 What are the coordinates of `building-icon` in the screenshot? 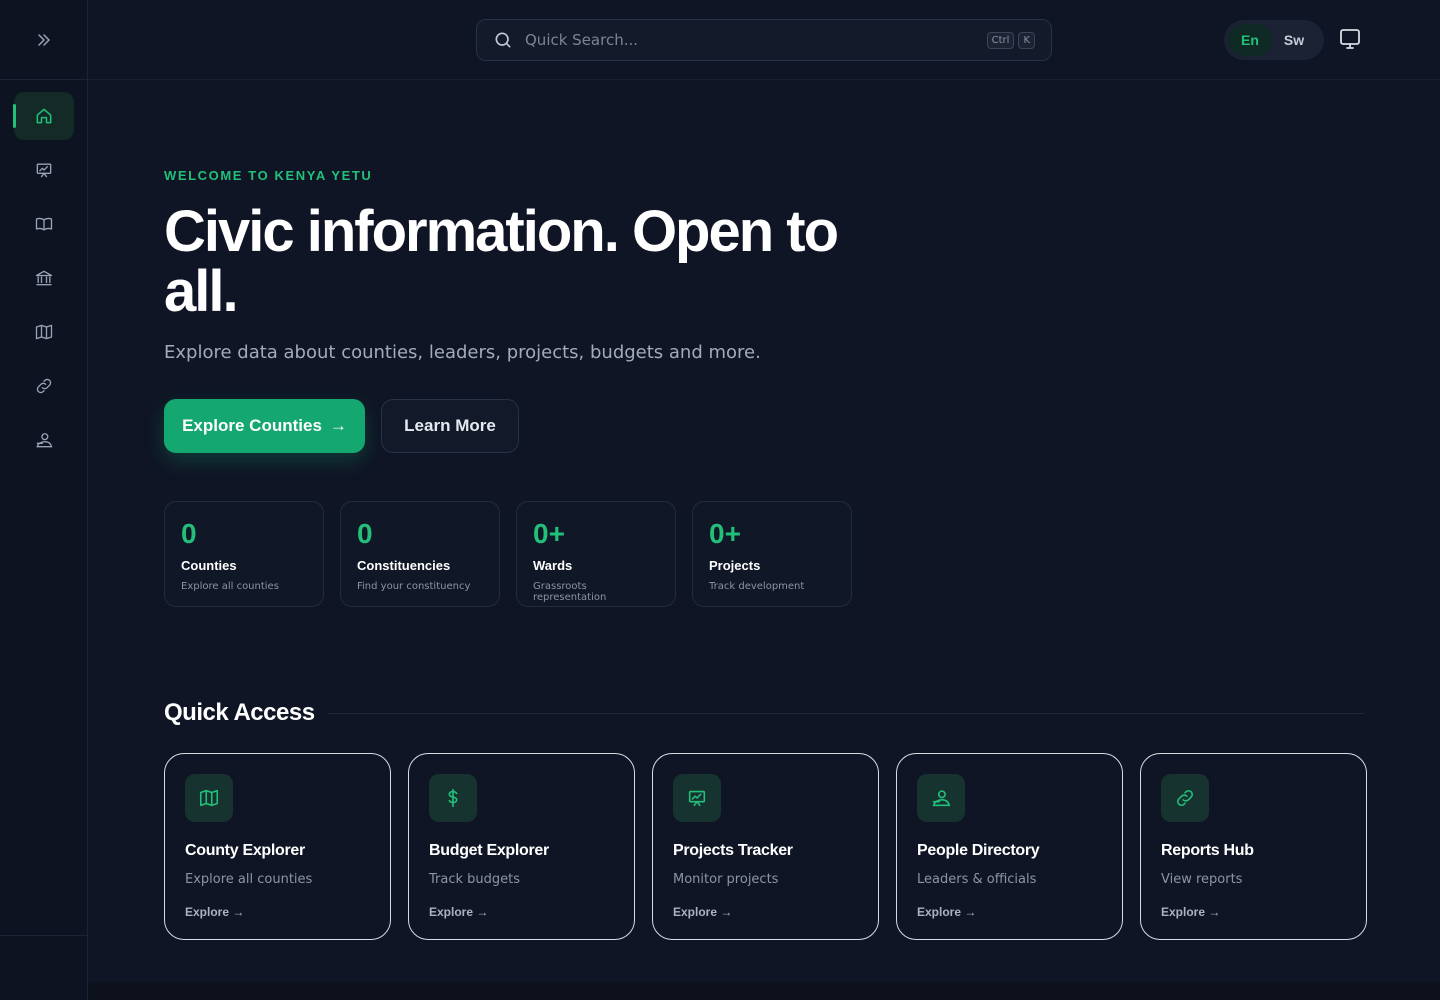 It's located at (44, 278).